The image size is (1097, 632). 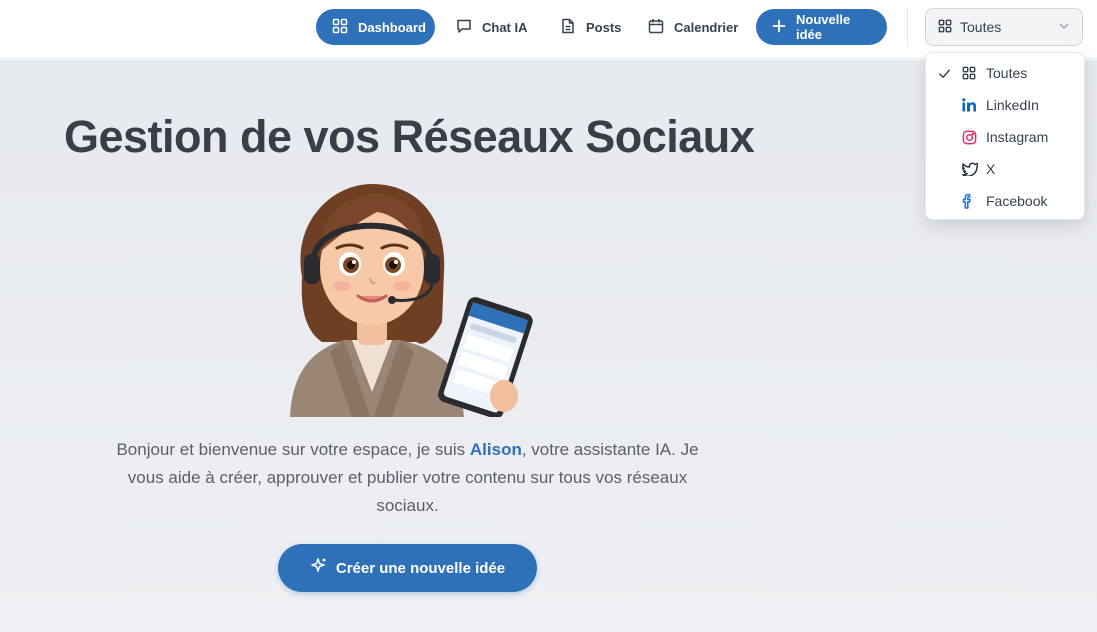 I want to click on file-text-icon, so click(x=568, y=27).